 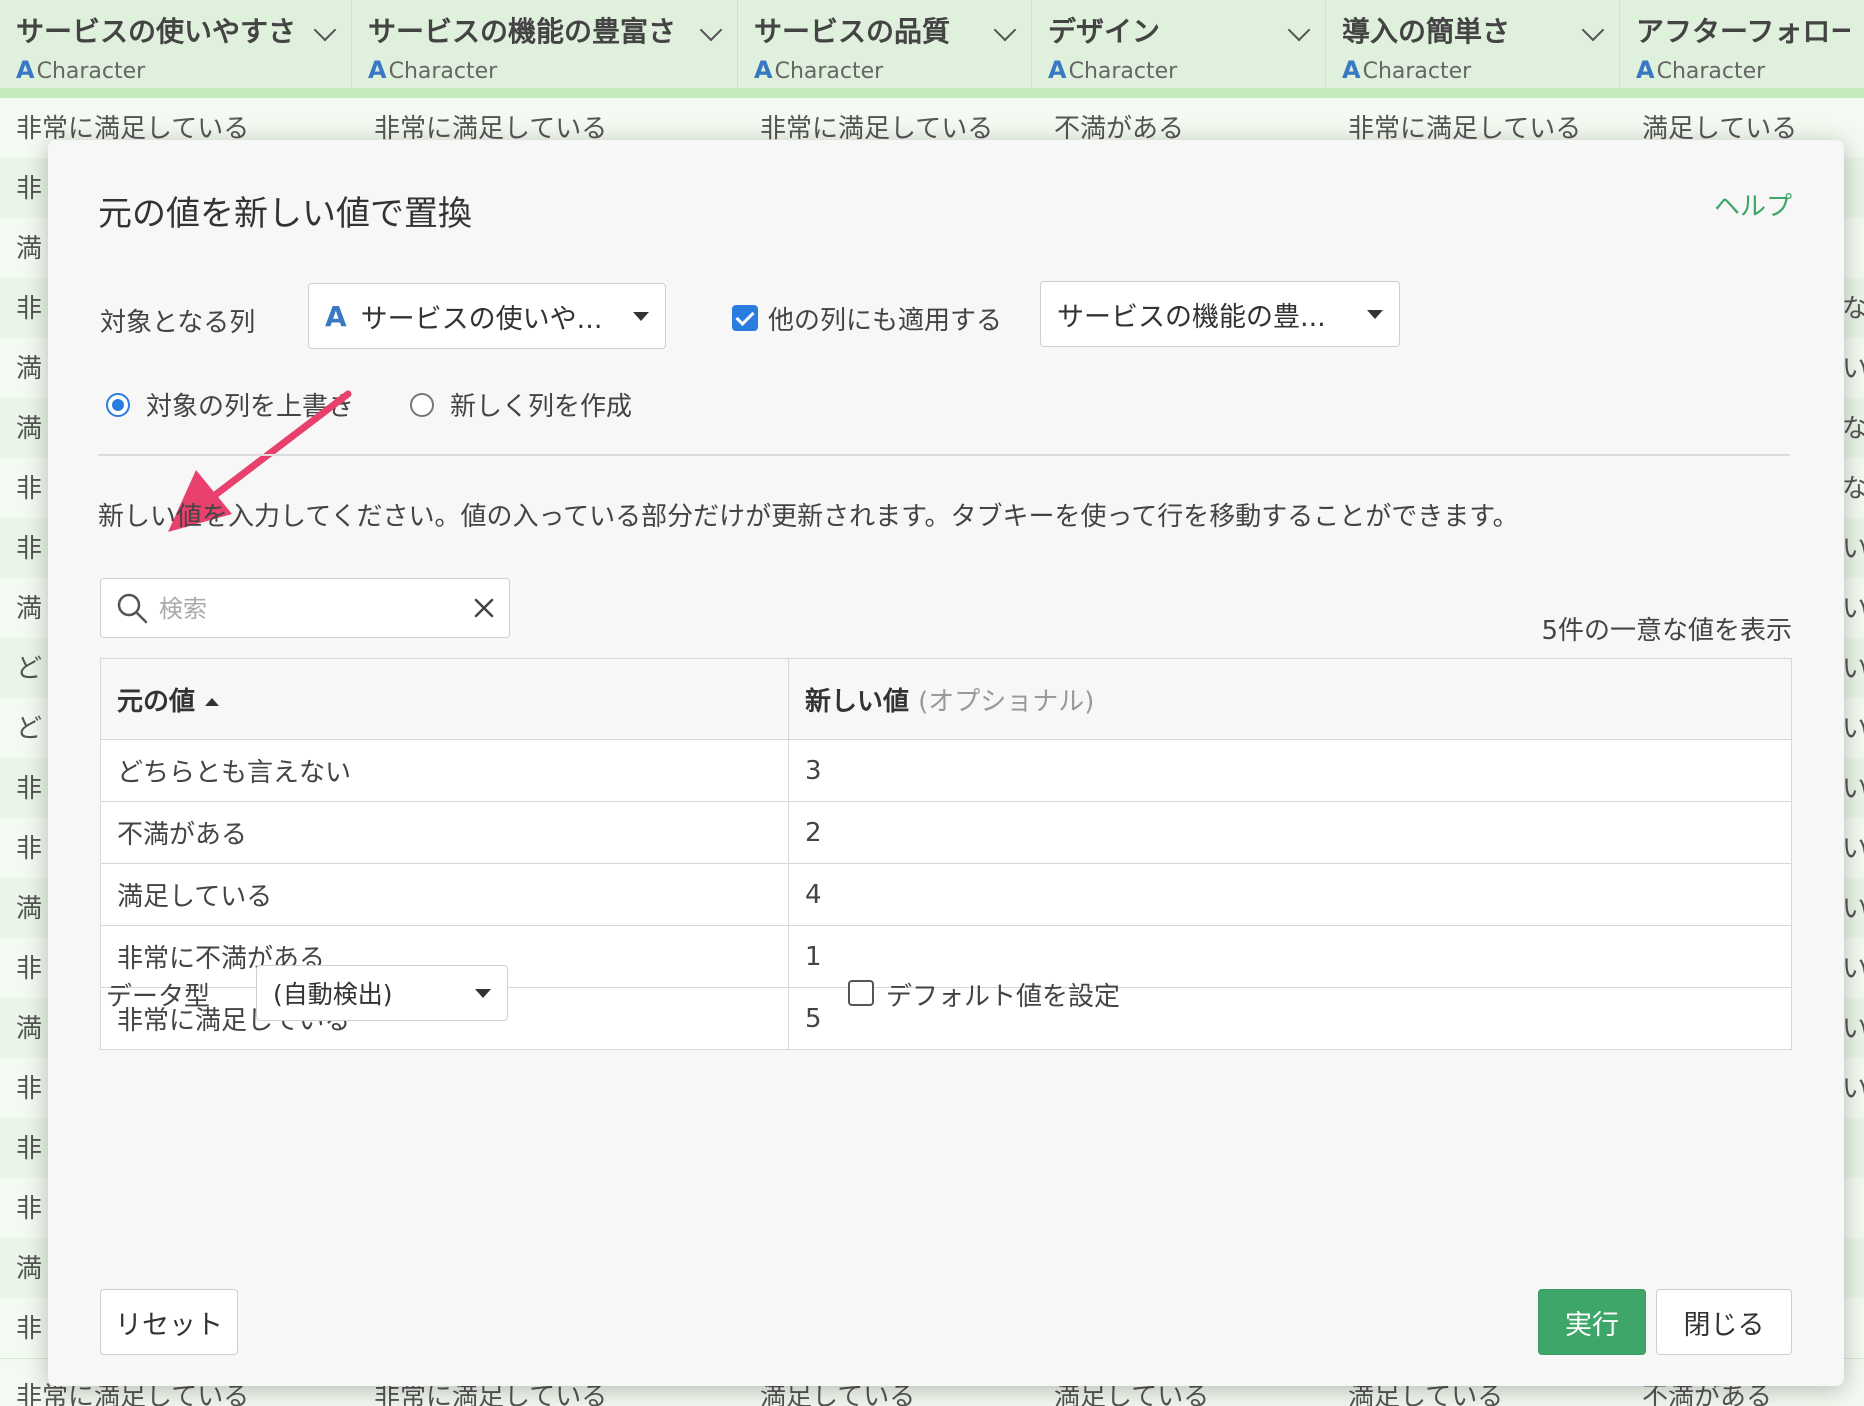 I want to click on column-header: アフターフォロー ACharacter, so click(x=1742, y=44).